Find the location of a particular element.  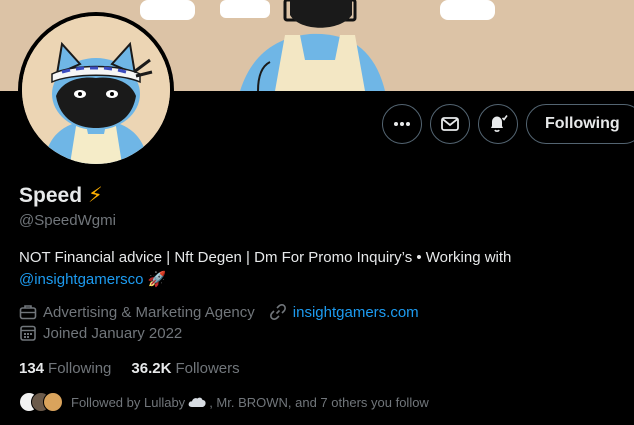

rocket-emoji: 🚀 is located at coordinates (157, 279).